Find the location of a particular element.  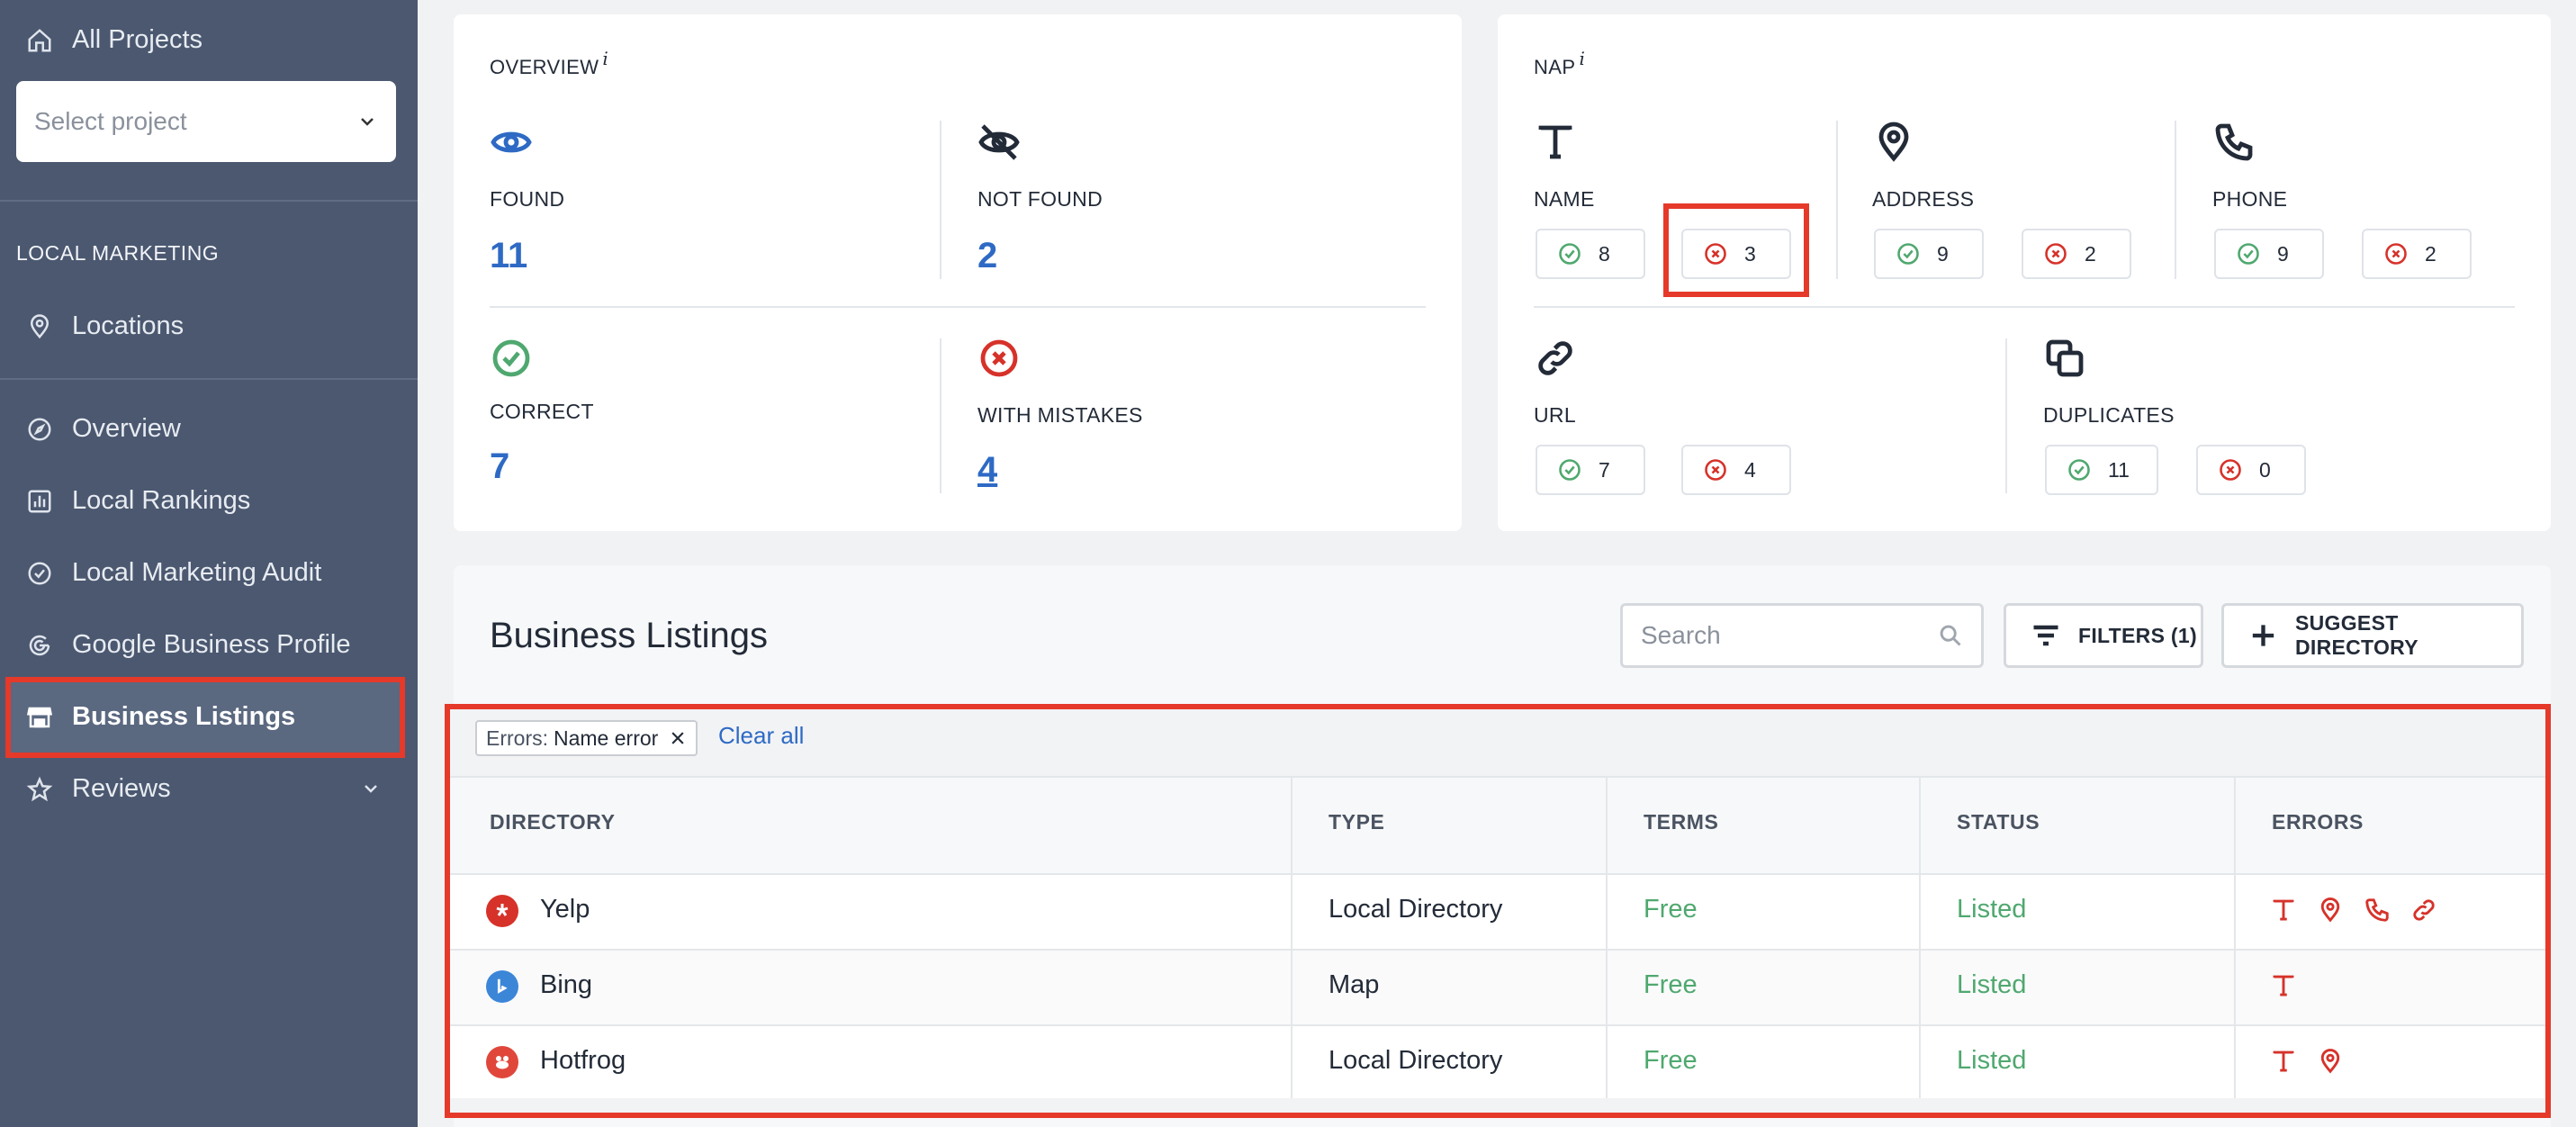

sidebar-item-label: Business Listings is located at coordinates (184, 716).